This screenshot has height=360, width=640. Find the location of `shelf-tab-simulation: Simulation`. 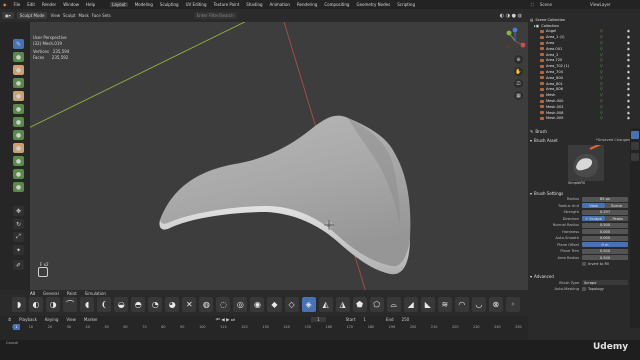

shelf-tab-simulation: Simulation is located at coordinates (95, 293).